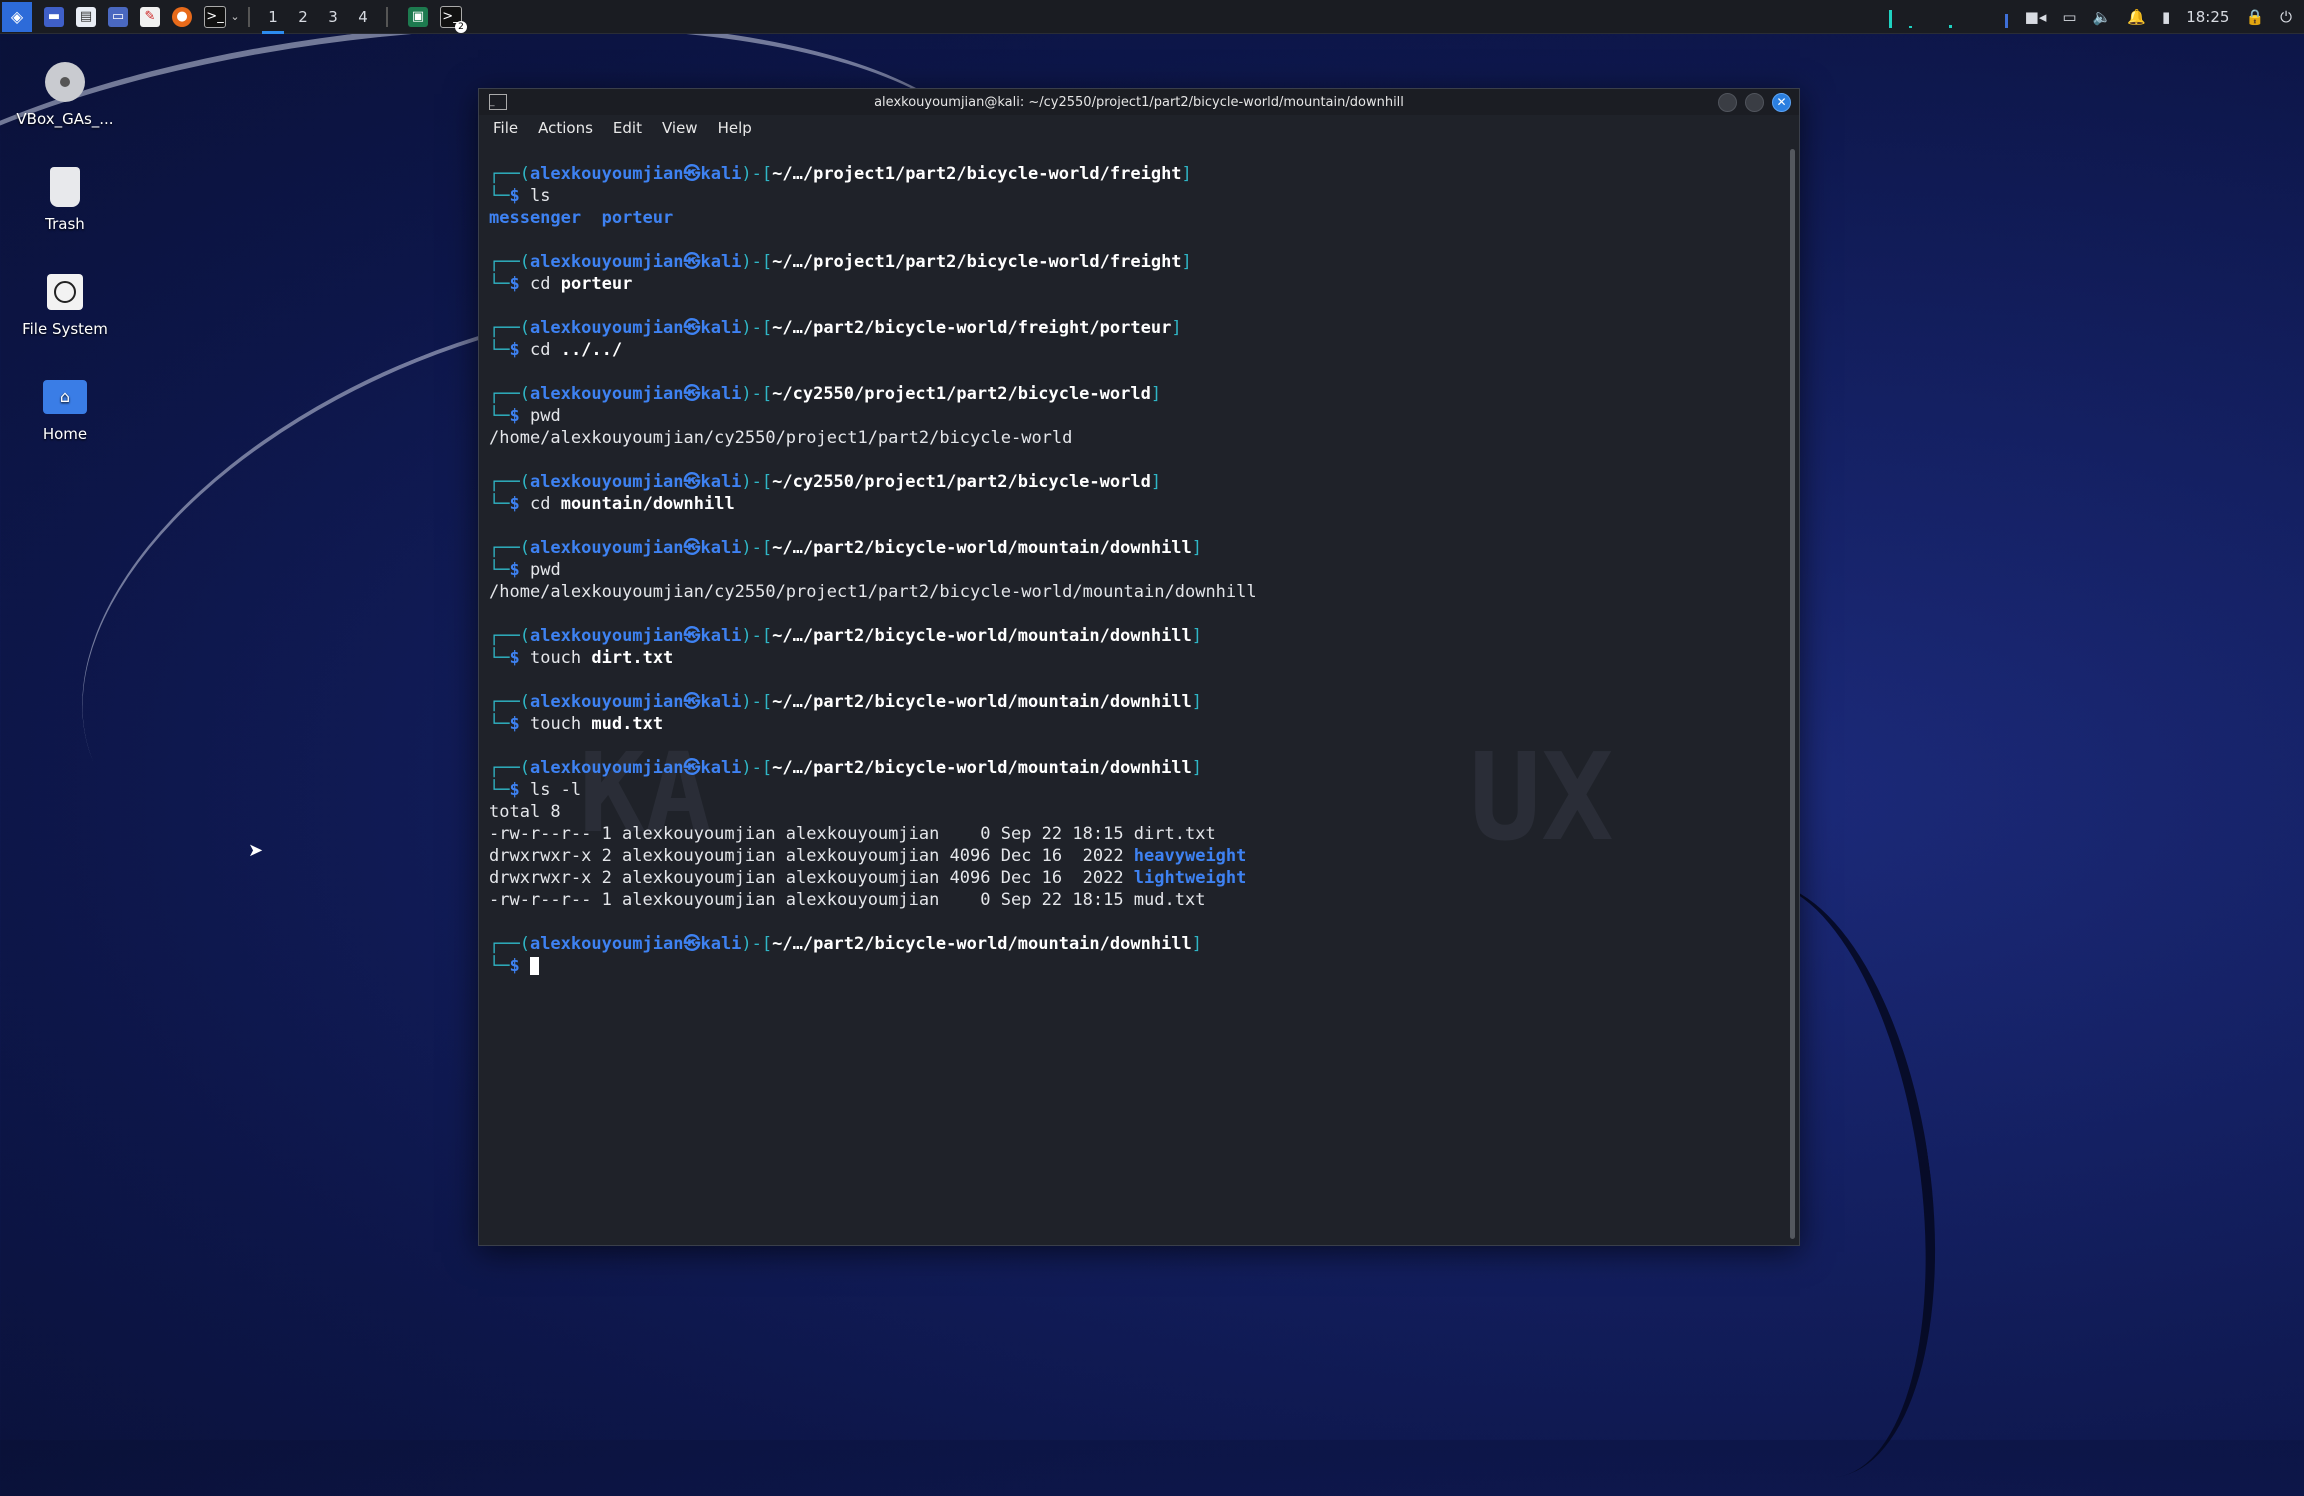 The width and height of the screenshot is (2304, 1496). Describe the element at coordinates (2102, 17) in the screenshot. I see `volume-icon: 🔈` at that location.